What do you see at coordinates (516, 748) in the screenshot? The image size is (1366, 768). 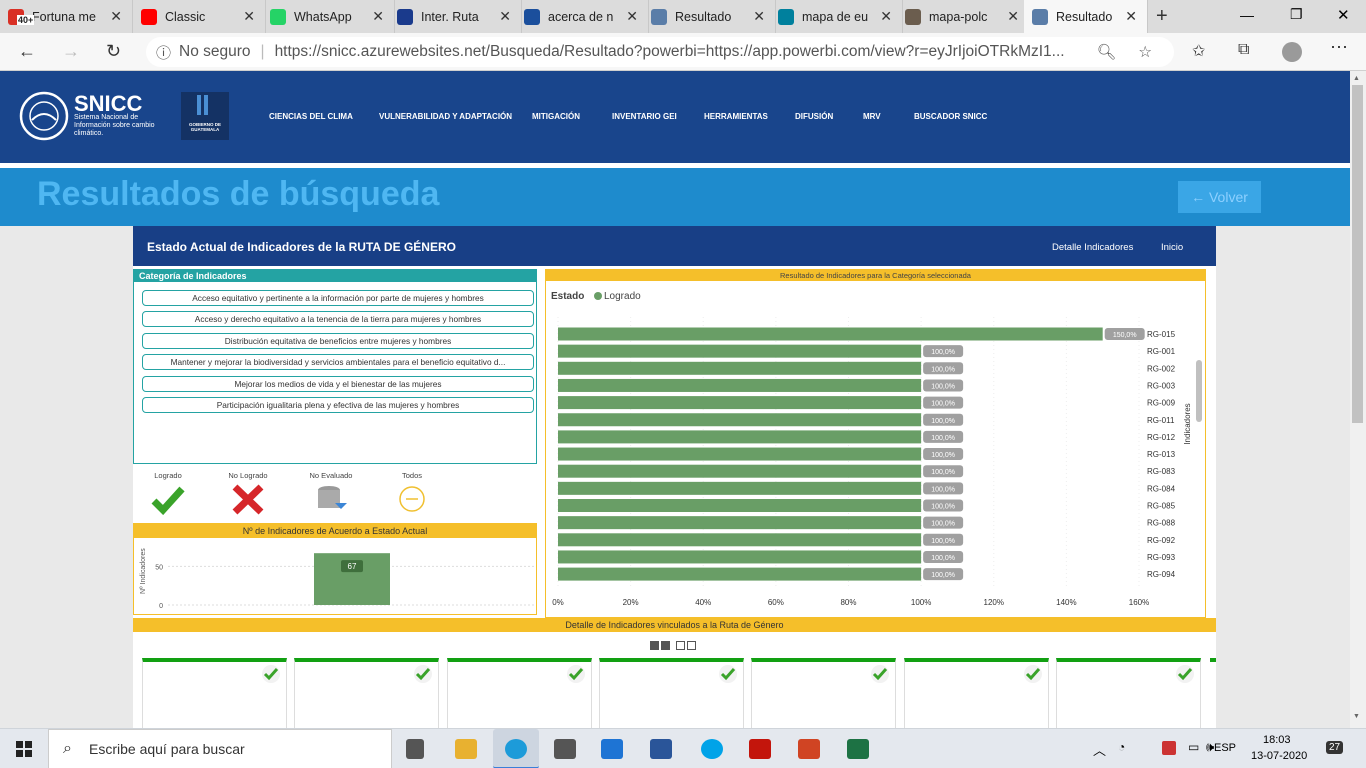 I see `edge-taskbar-button` at bounding box center [516, 748].